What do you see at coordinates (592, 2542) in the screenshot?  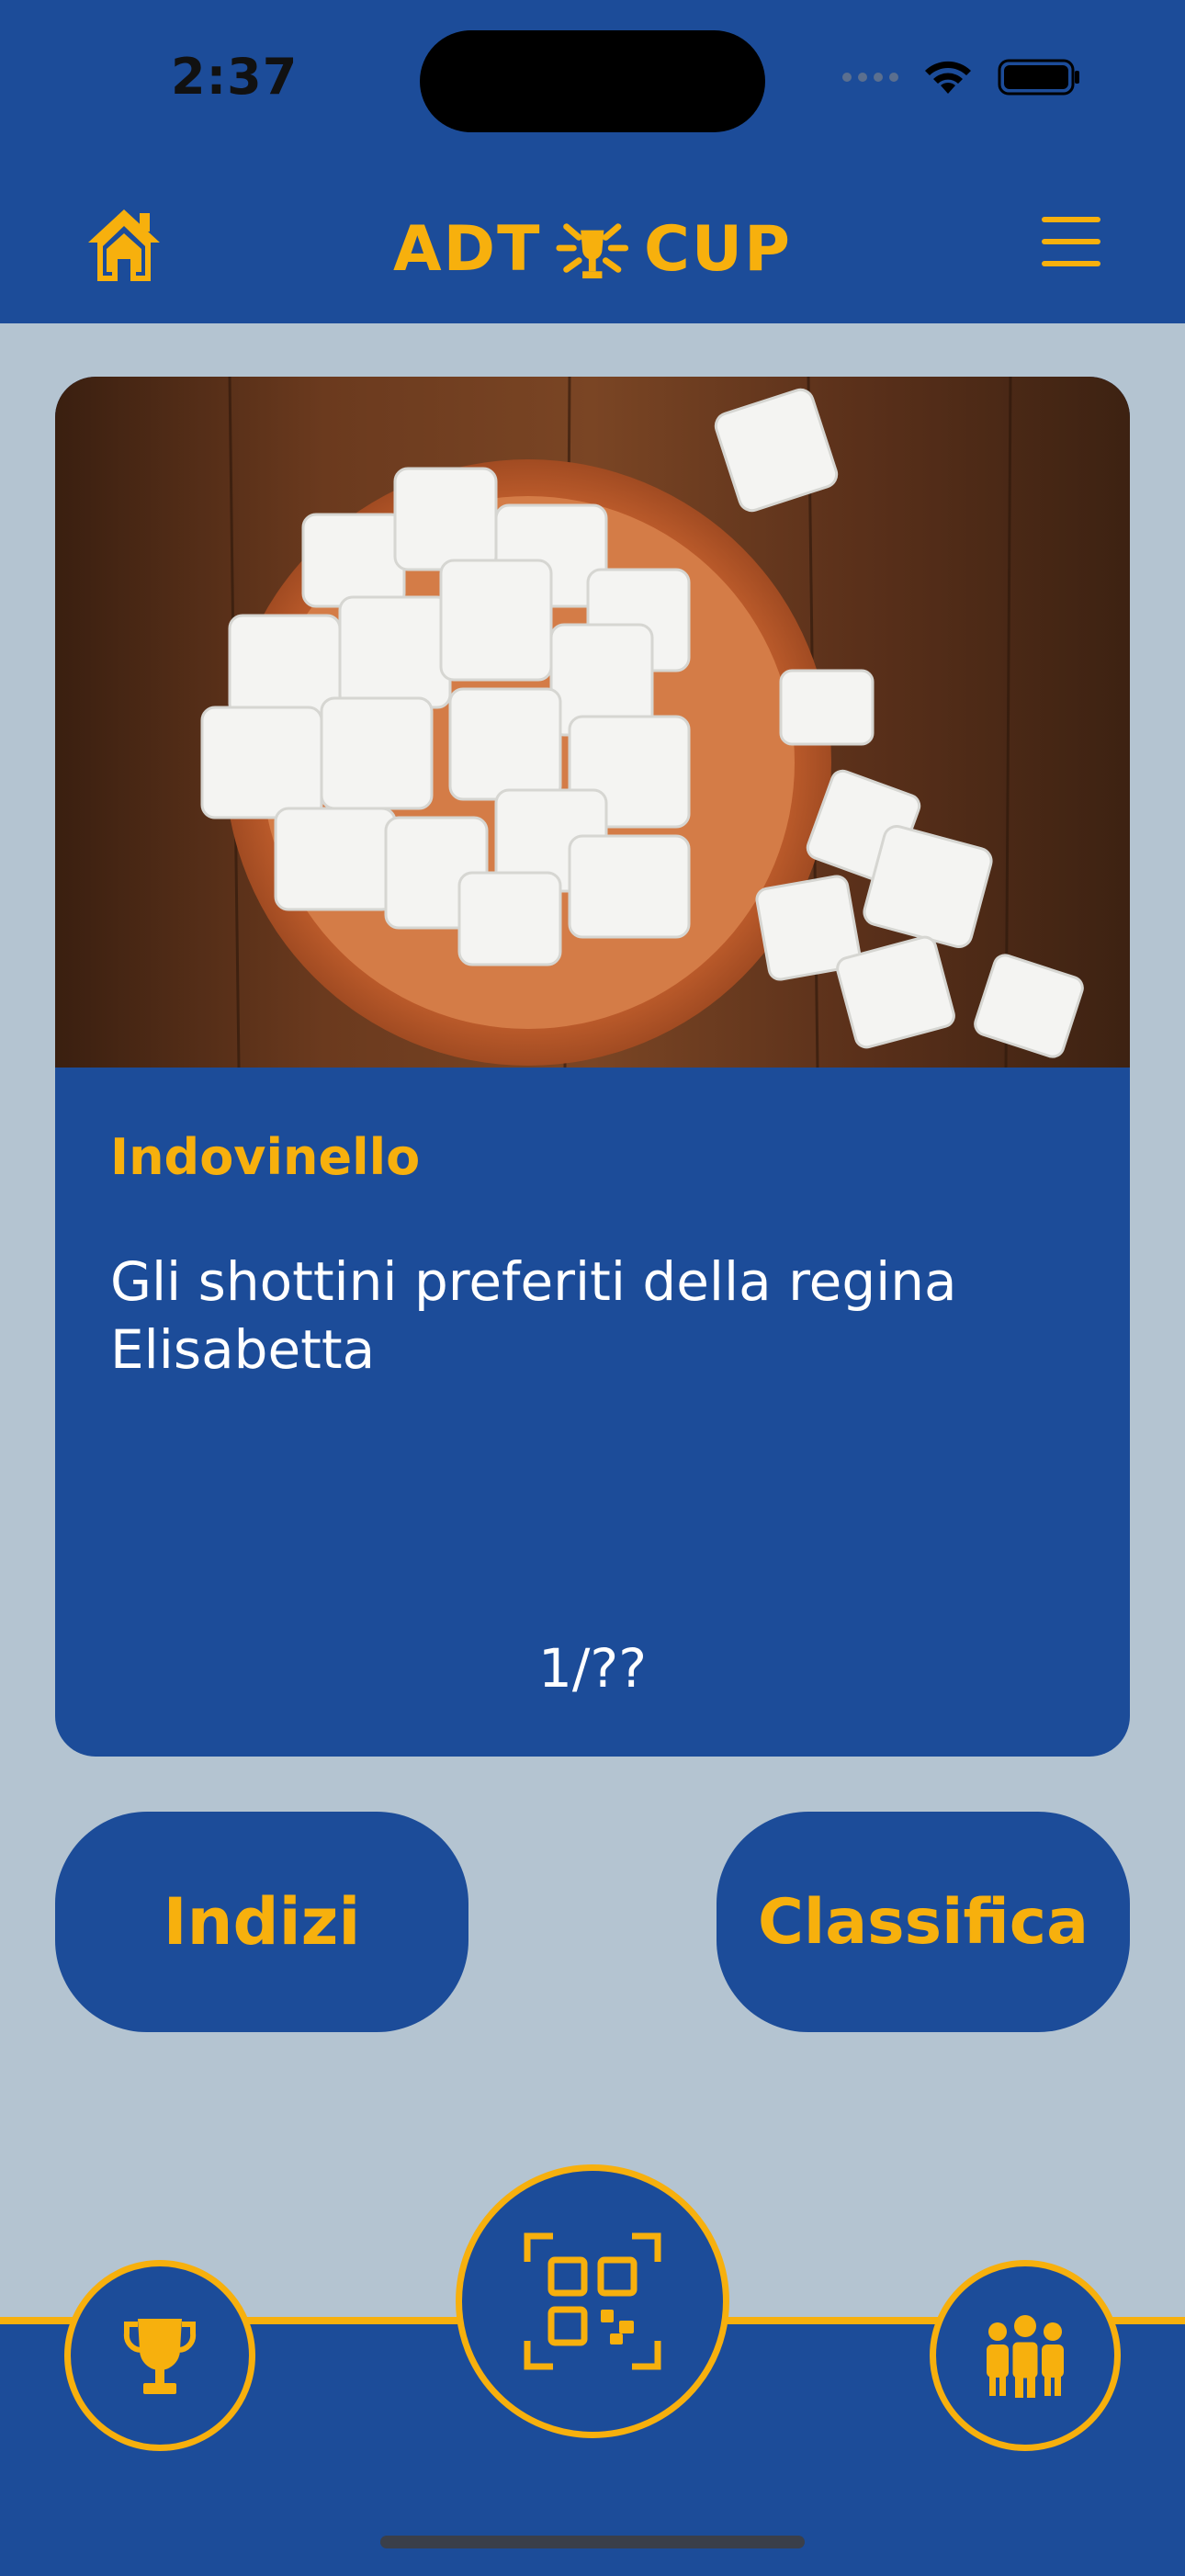 I see `home-indicator` at bounding box center [592, 2542].